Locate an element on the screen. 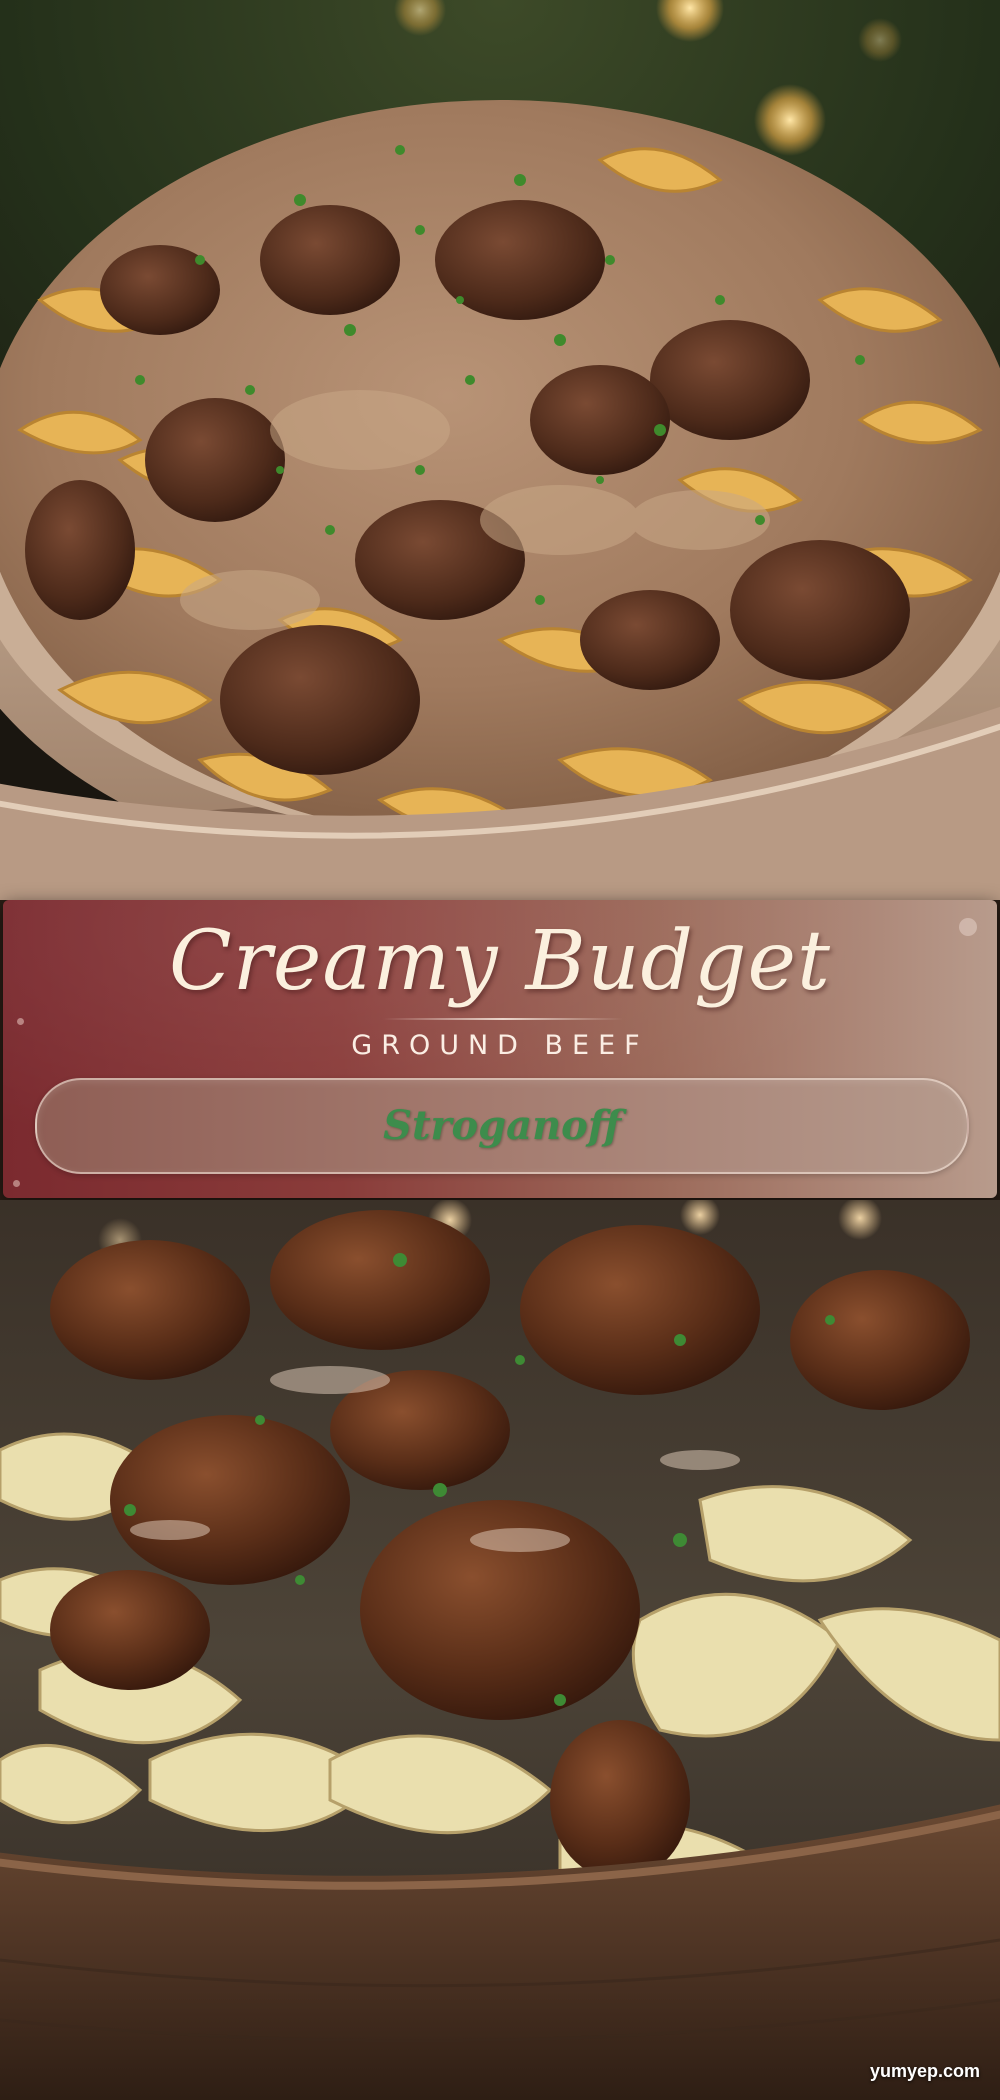  title-subtitle: GROUND BEEF is located at coordinates (500, 1045).